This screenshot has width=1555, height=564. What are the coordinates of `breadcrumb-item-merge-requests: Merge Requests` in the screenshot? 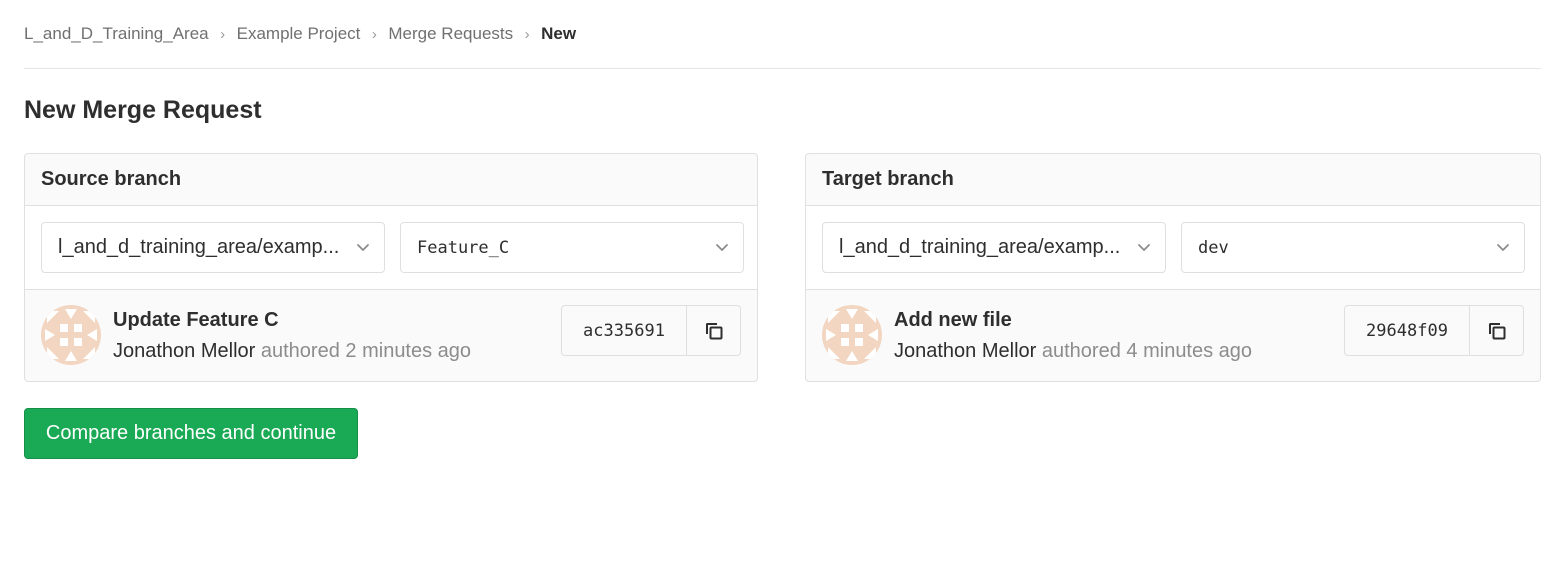 It's located at (450, 34).